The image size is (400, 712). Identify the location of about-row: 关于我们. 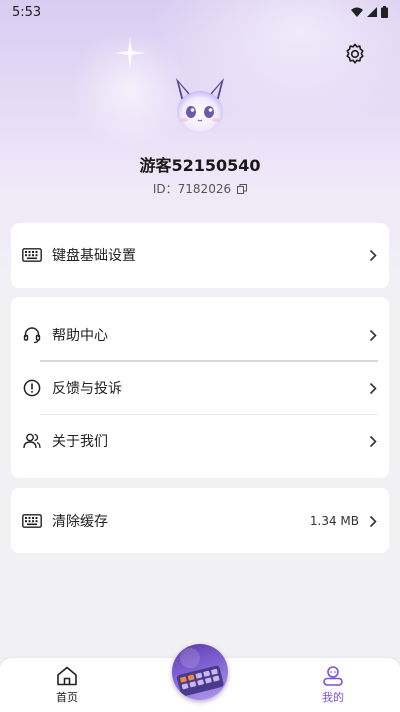
(200, 441).